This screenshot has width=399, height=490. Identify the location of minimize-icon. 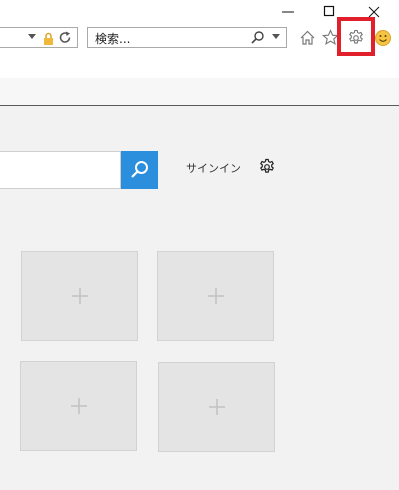
(288, 12).